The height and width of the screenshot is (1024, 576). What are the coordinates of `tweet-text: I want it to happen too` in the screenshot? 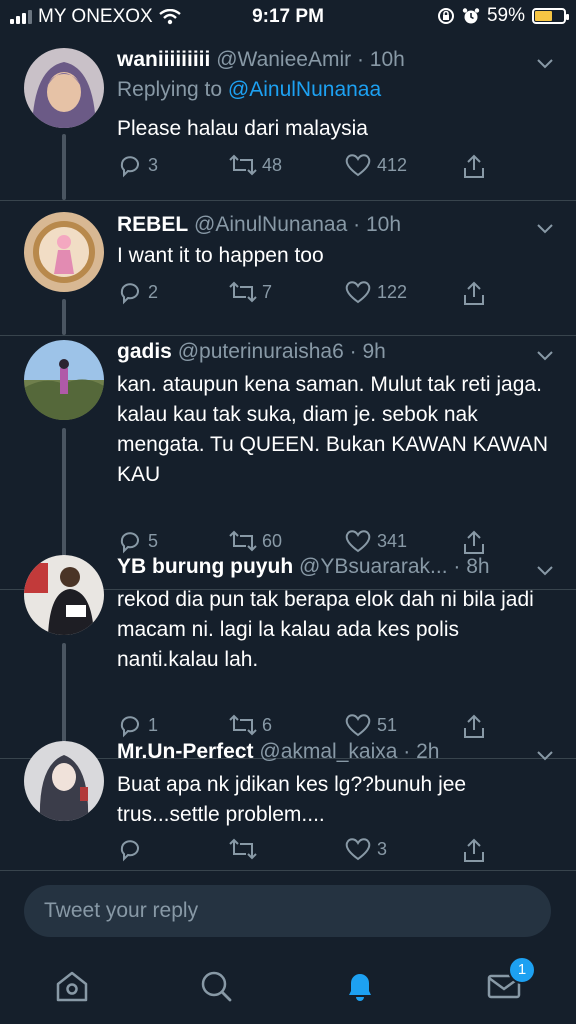 It's located at (220, 255).